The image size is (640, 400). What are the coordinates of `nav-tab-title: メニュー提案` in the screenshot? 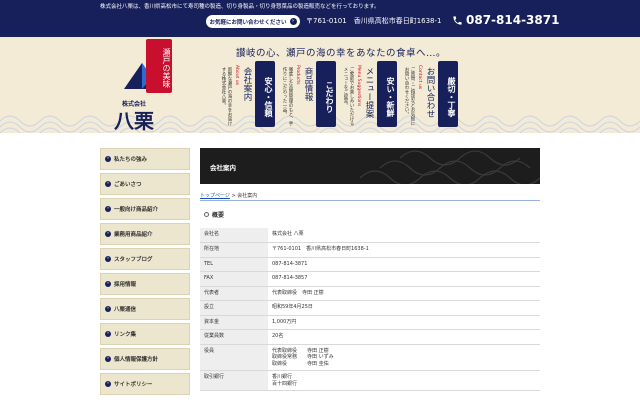 It's located at (369, 92).